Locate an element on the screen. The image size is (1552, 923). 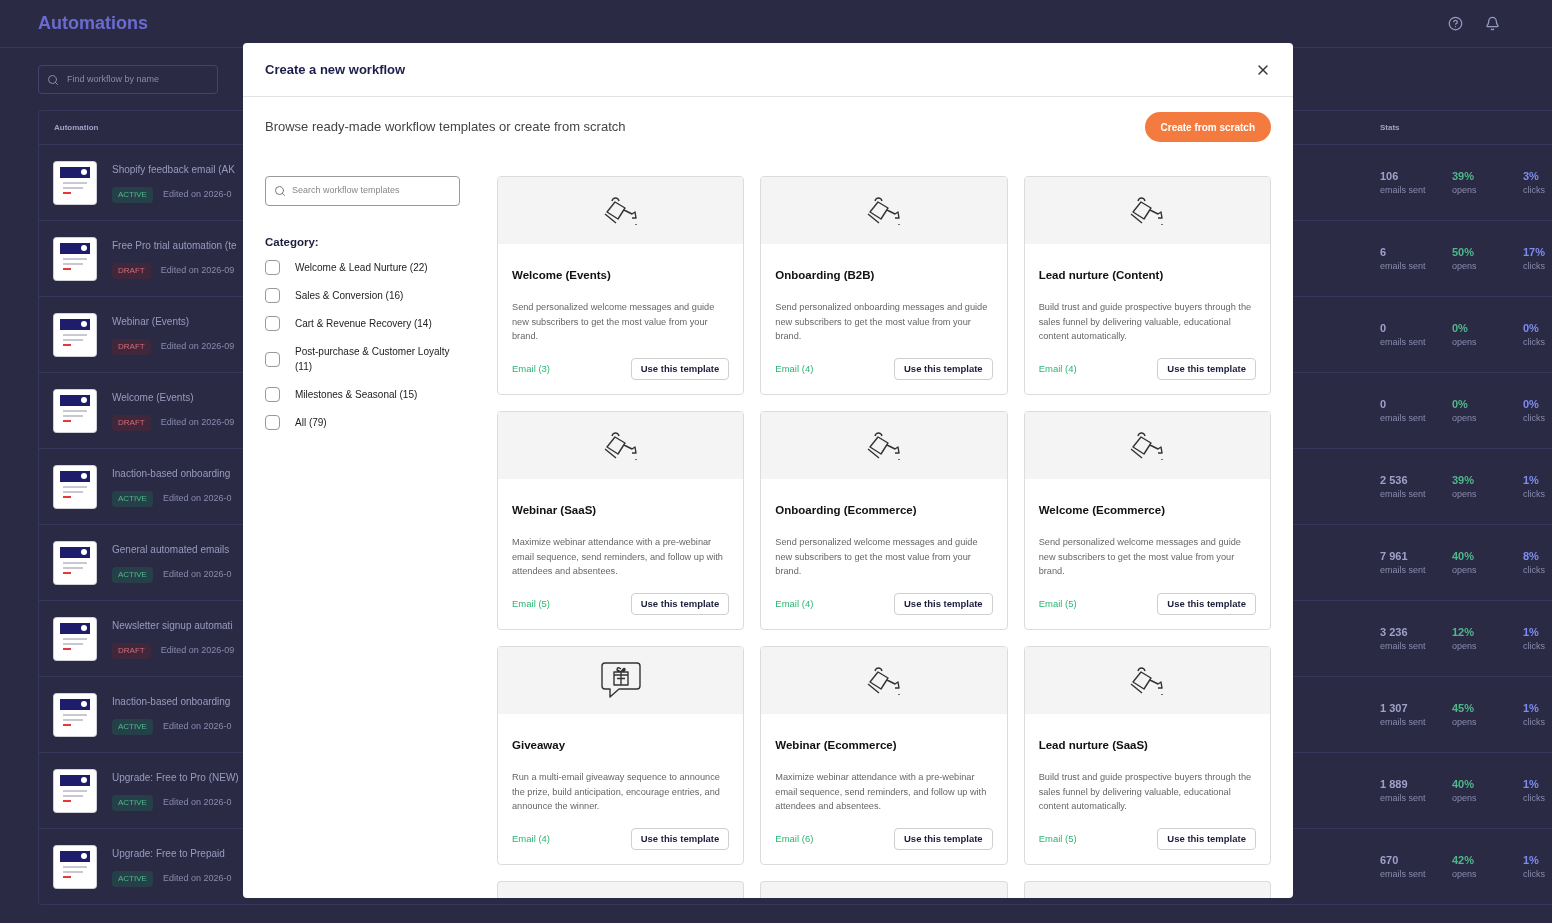
gift-message-icon is located at coordinates (620, 680).